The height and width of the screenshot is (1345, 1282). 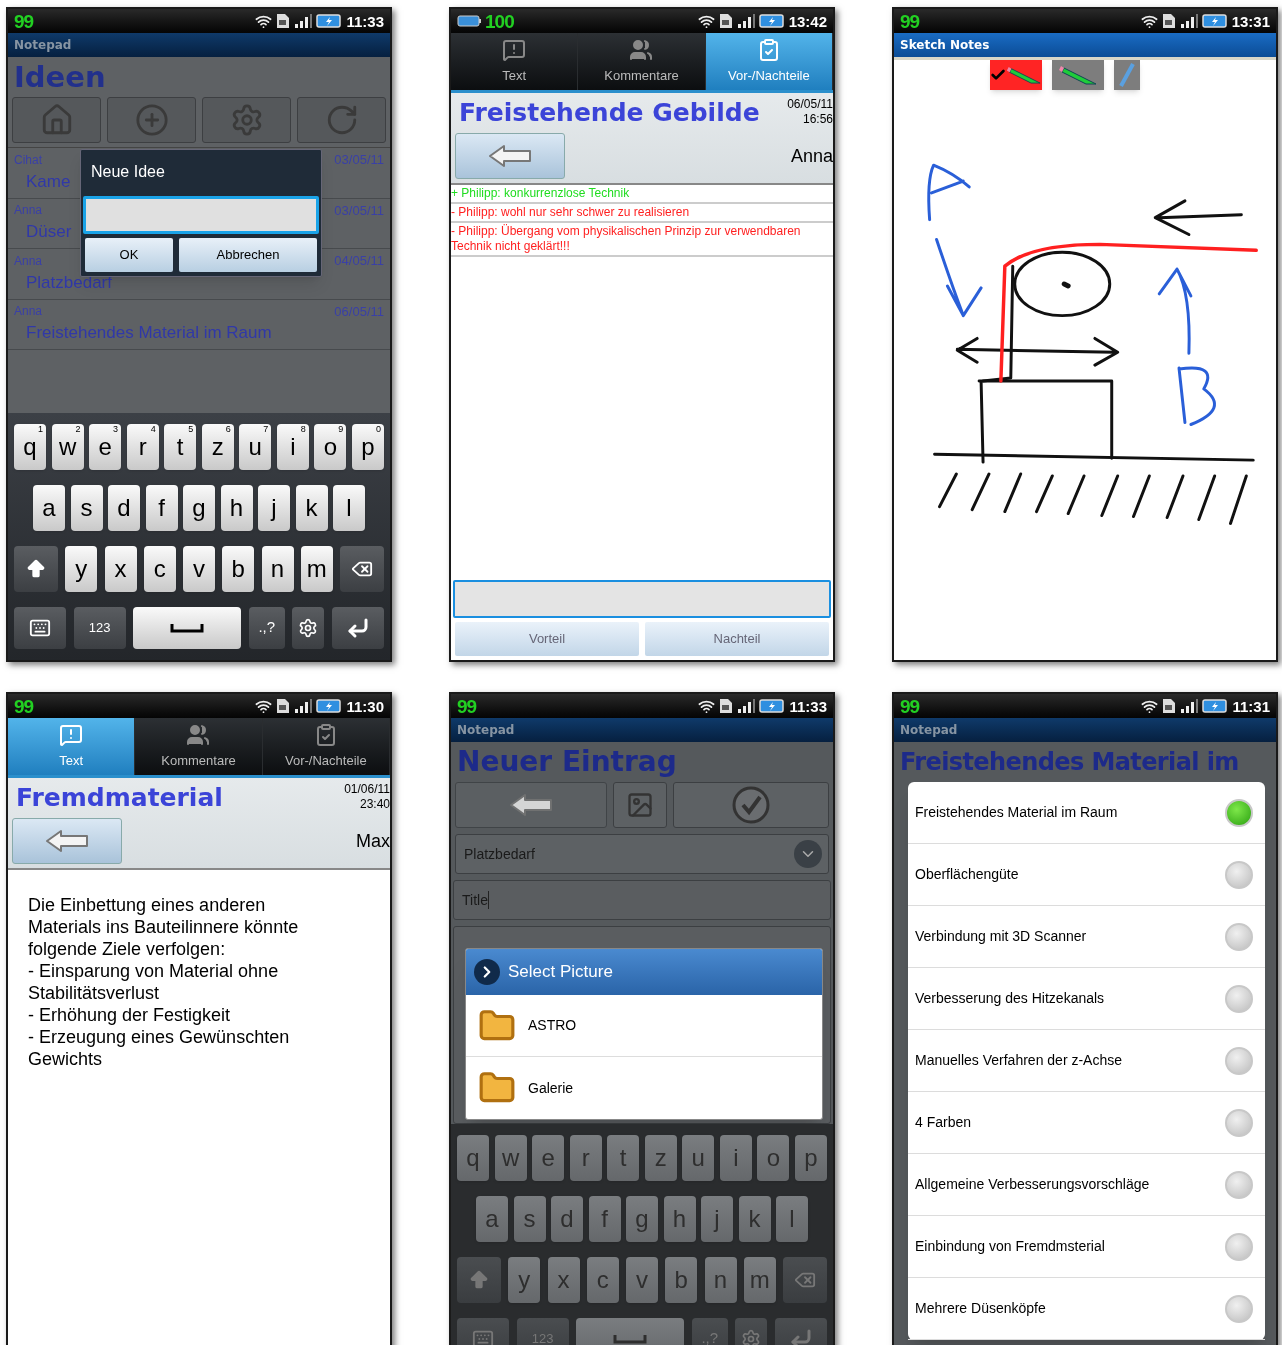 I want to click on drawing-tool, so click(x=1016, y=75).